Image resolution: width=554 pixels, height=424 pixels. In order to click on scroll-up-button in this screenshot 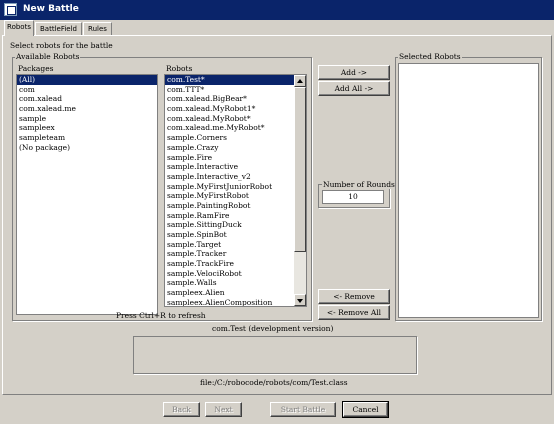, I will do `click(300, 81)`.